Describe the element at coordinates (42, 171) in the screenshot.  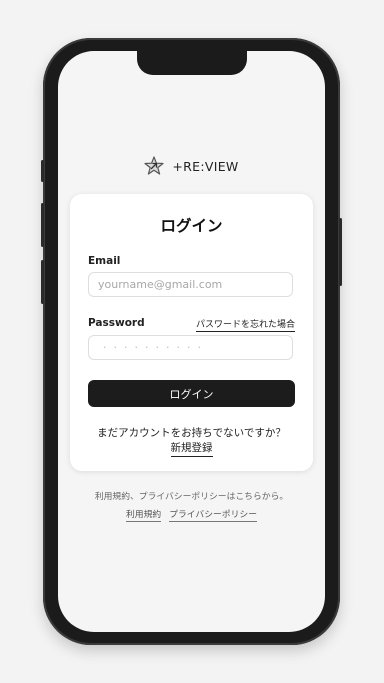
I see `mute-switch` at that location.